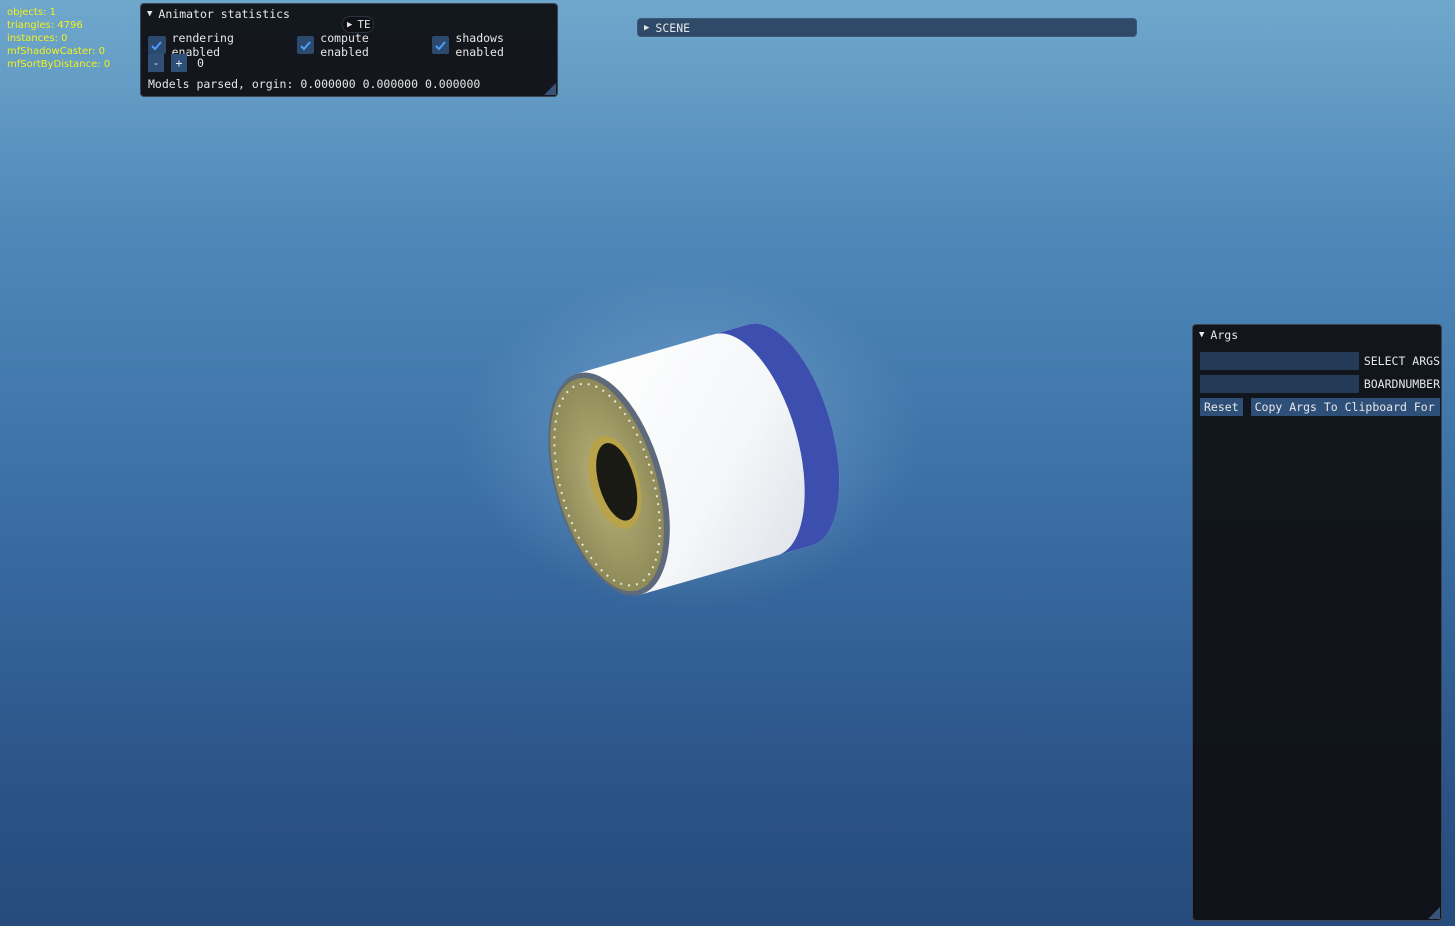  What do you see at coordinates (1221, 407) in the screenshot?
I see `reset-button: Reset` at bounding box center [1221, 407].